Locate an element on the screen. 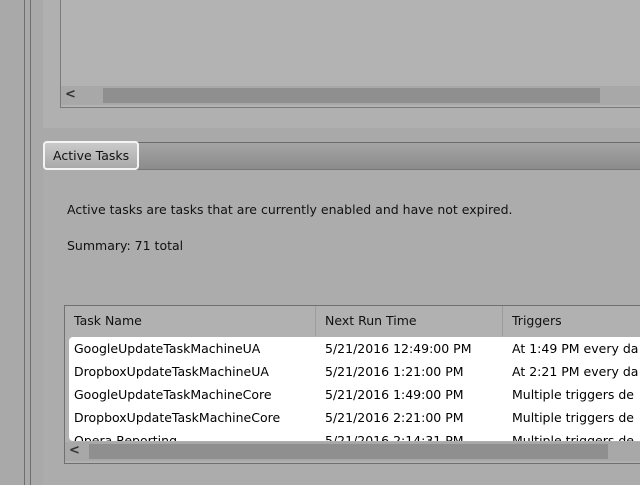 Image resolution: width=640 pixels, height=485 pixels. task-name: GoogleUpdateTaskMachineUA is located at coordinates (167, 348).